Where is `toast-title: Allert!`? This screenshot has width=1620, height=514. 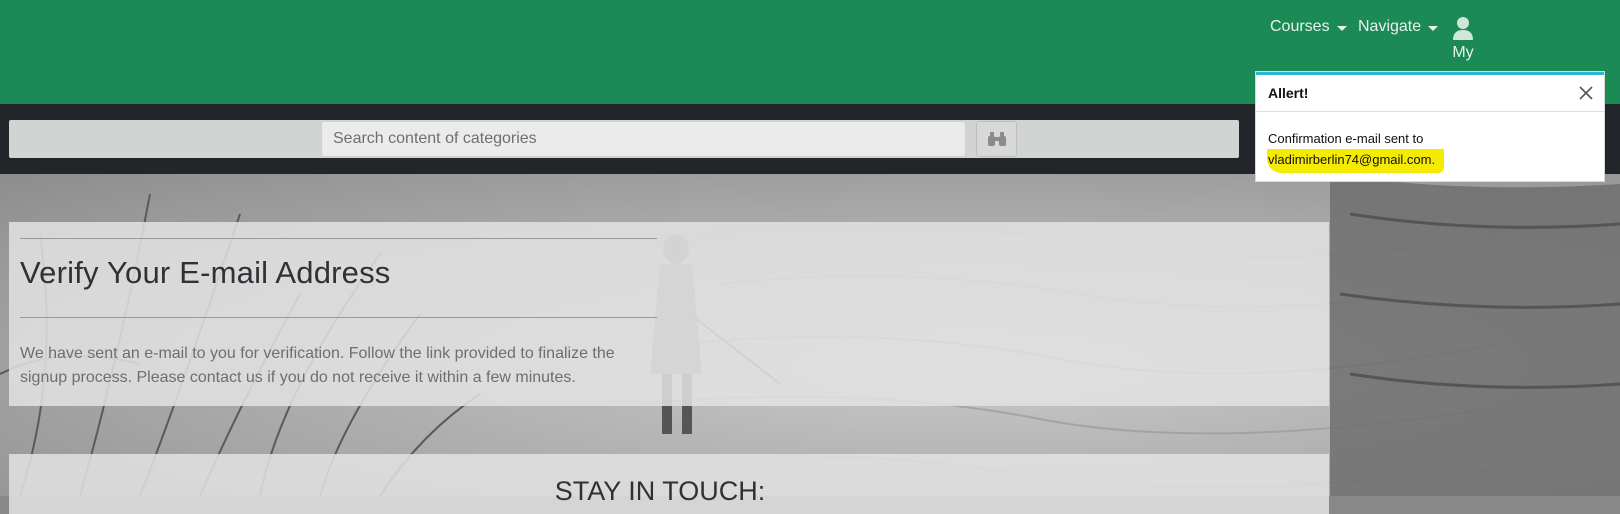 toast-title: Allert! is located at coordinates (1288, 93).